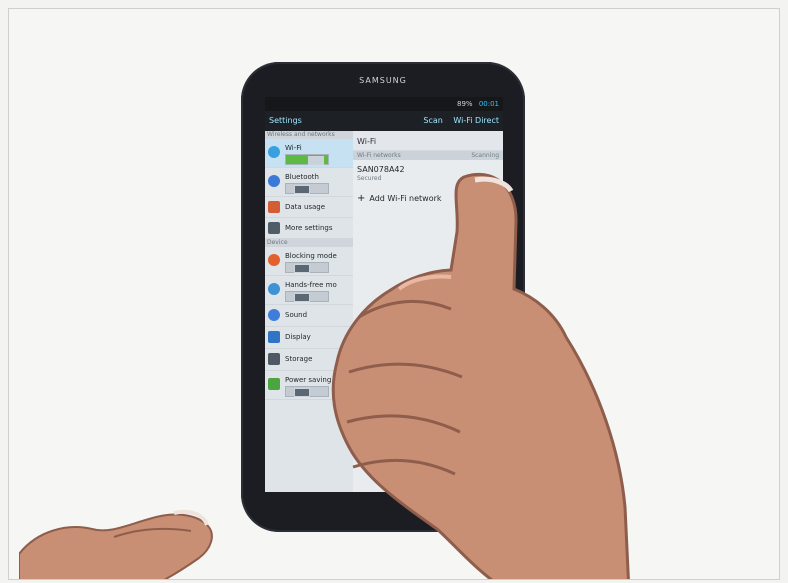 The width and height of the screenshot is (788, 583). I want to click on data-usage-icon, so click(274, 207).